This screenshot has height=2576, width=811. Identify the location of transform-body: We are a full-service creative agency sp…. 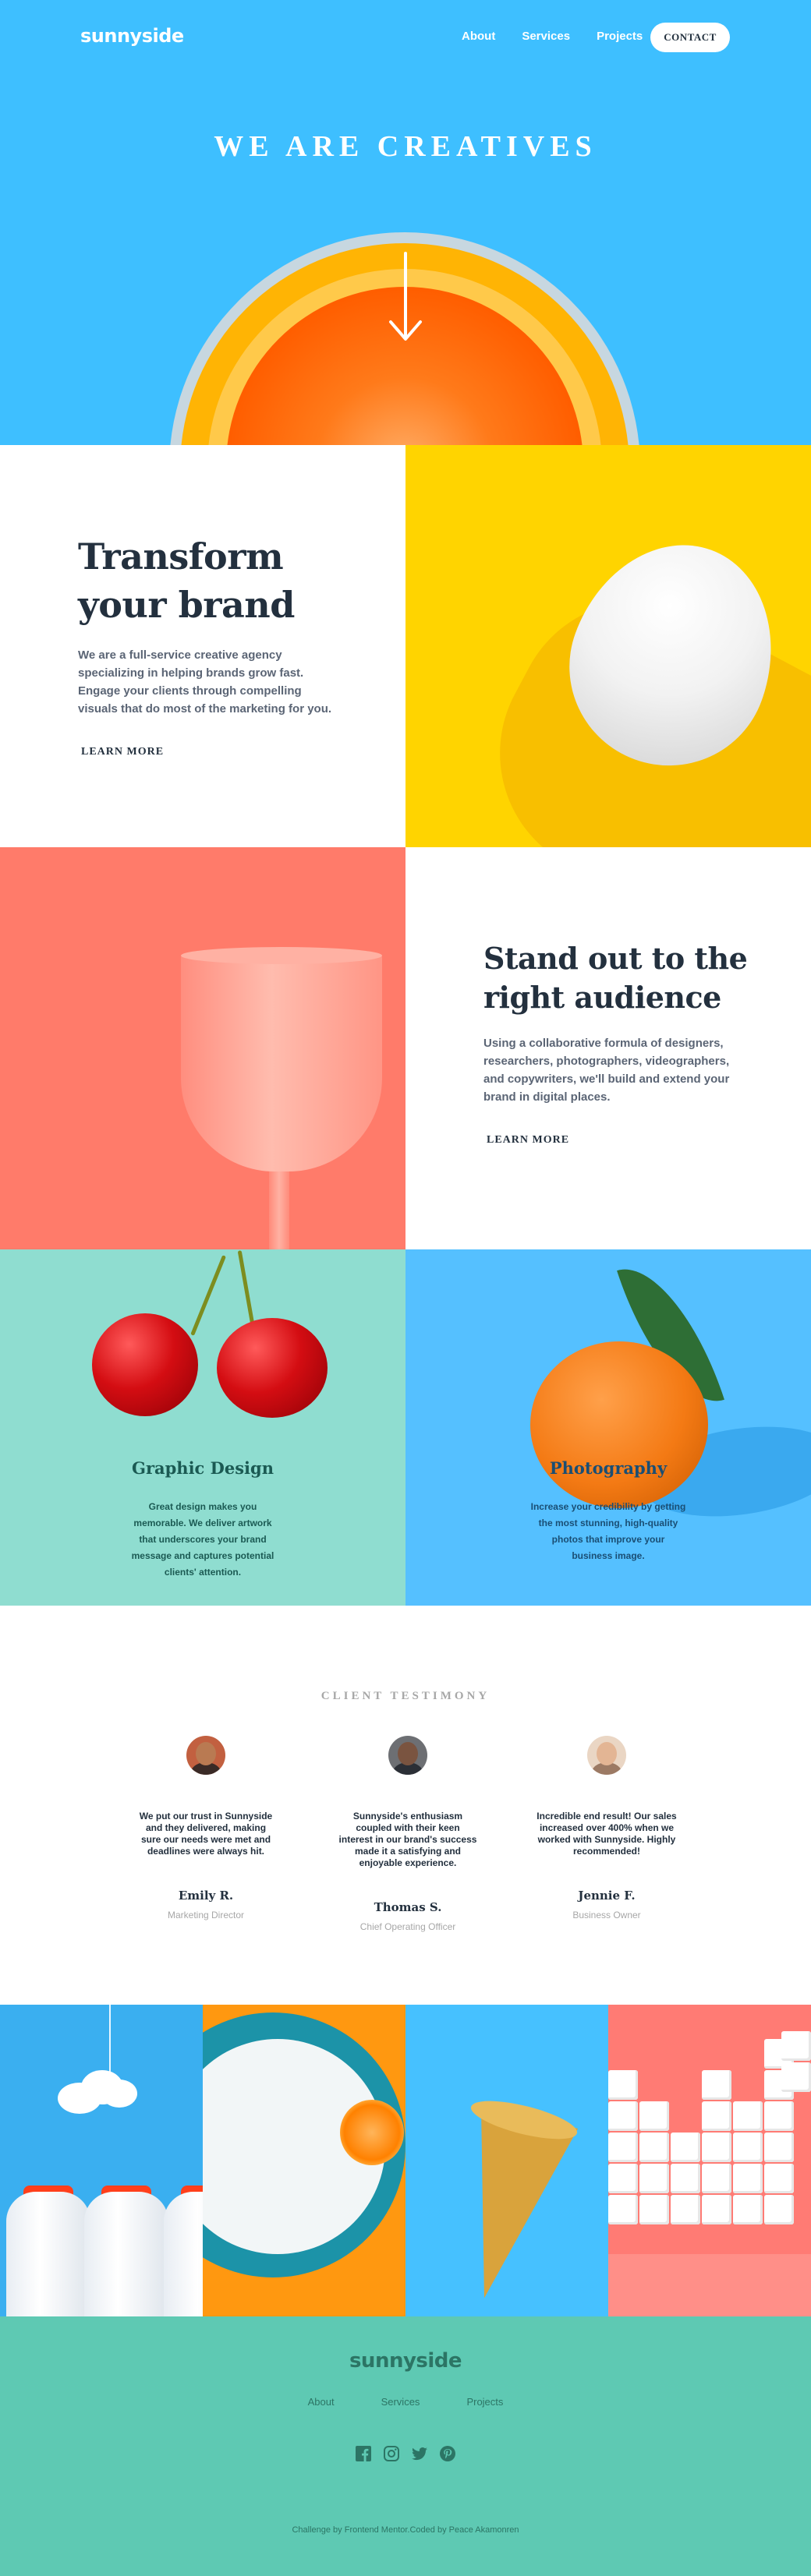
(205, 682).